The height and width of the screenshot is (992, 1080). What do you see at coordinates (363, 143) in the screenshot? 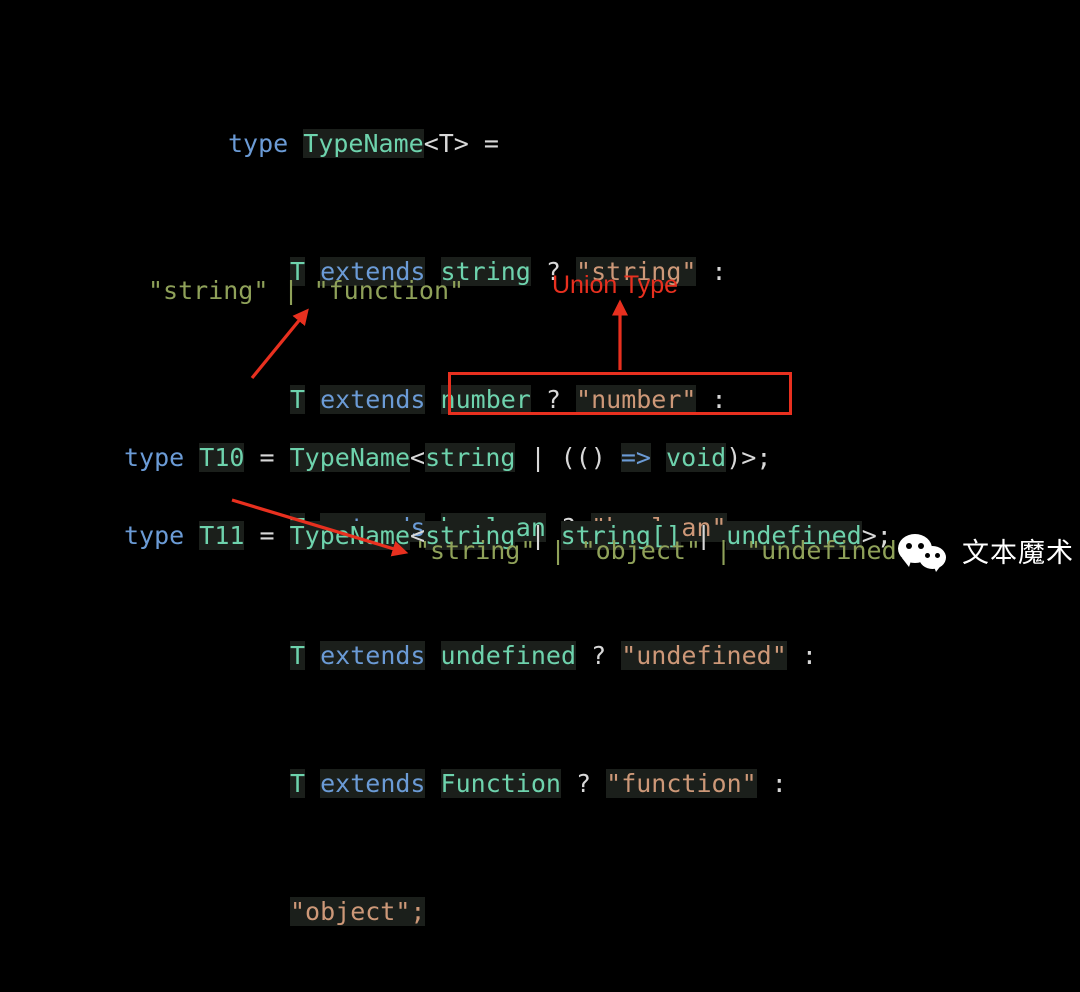
I see `type-name-identifier: TypeName` at bounding box center [363, 143].